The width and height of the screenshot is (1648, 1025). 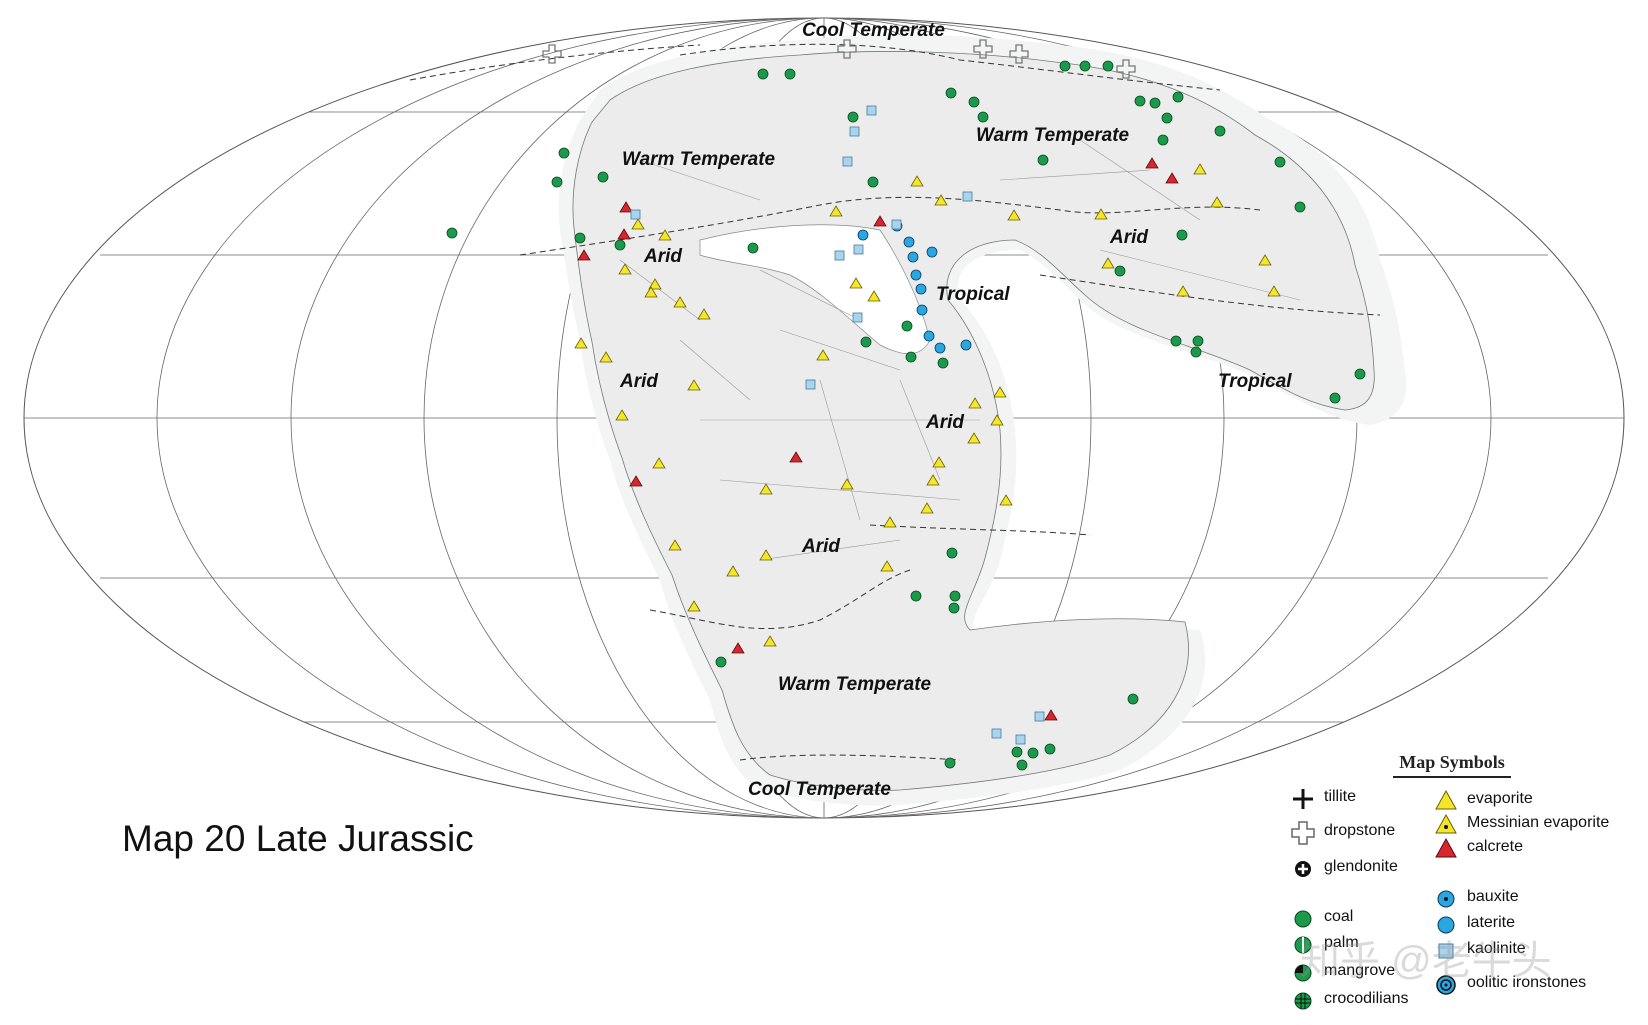 What do you see at coordinates (638, 381) in the screenshot?
I see `zone-label-arid-w: Arid` at bounding box center [638, 381].